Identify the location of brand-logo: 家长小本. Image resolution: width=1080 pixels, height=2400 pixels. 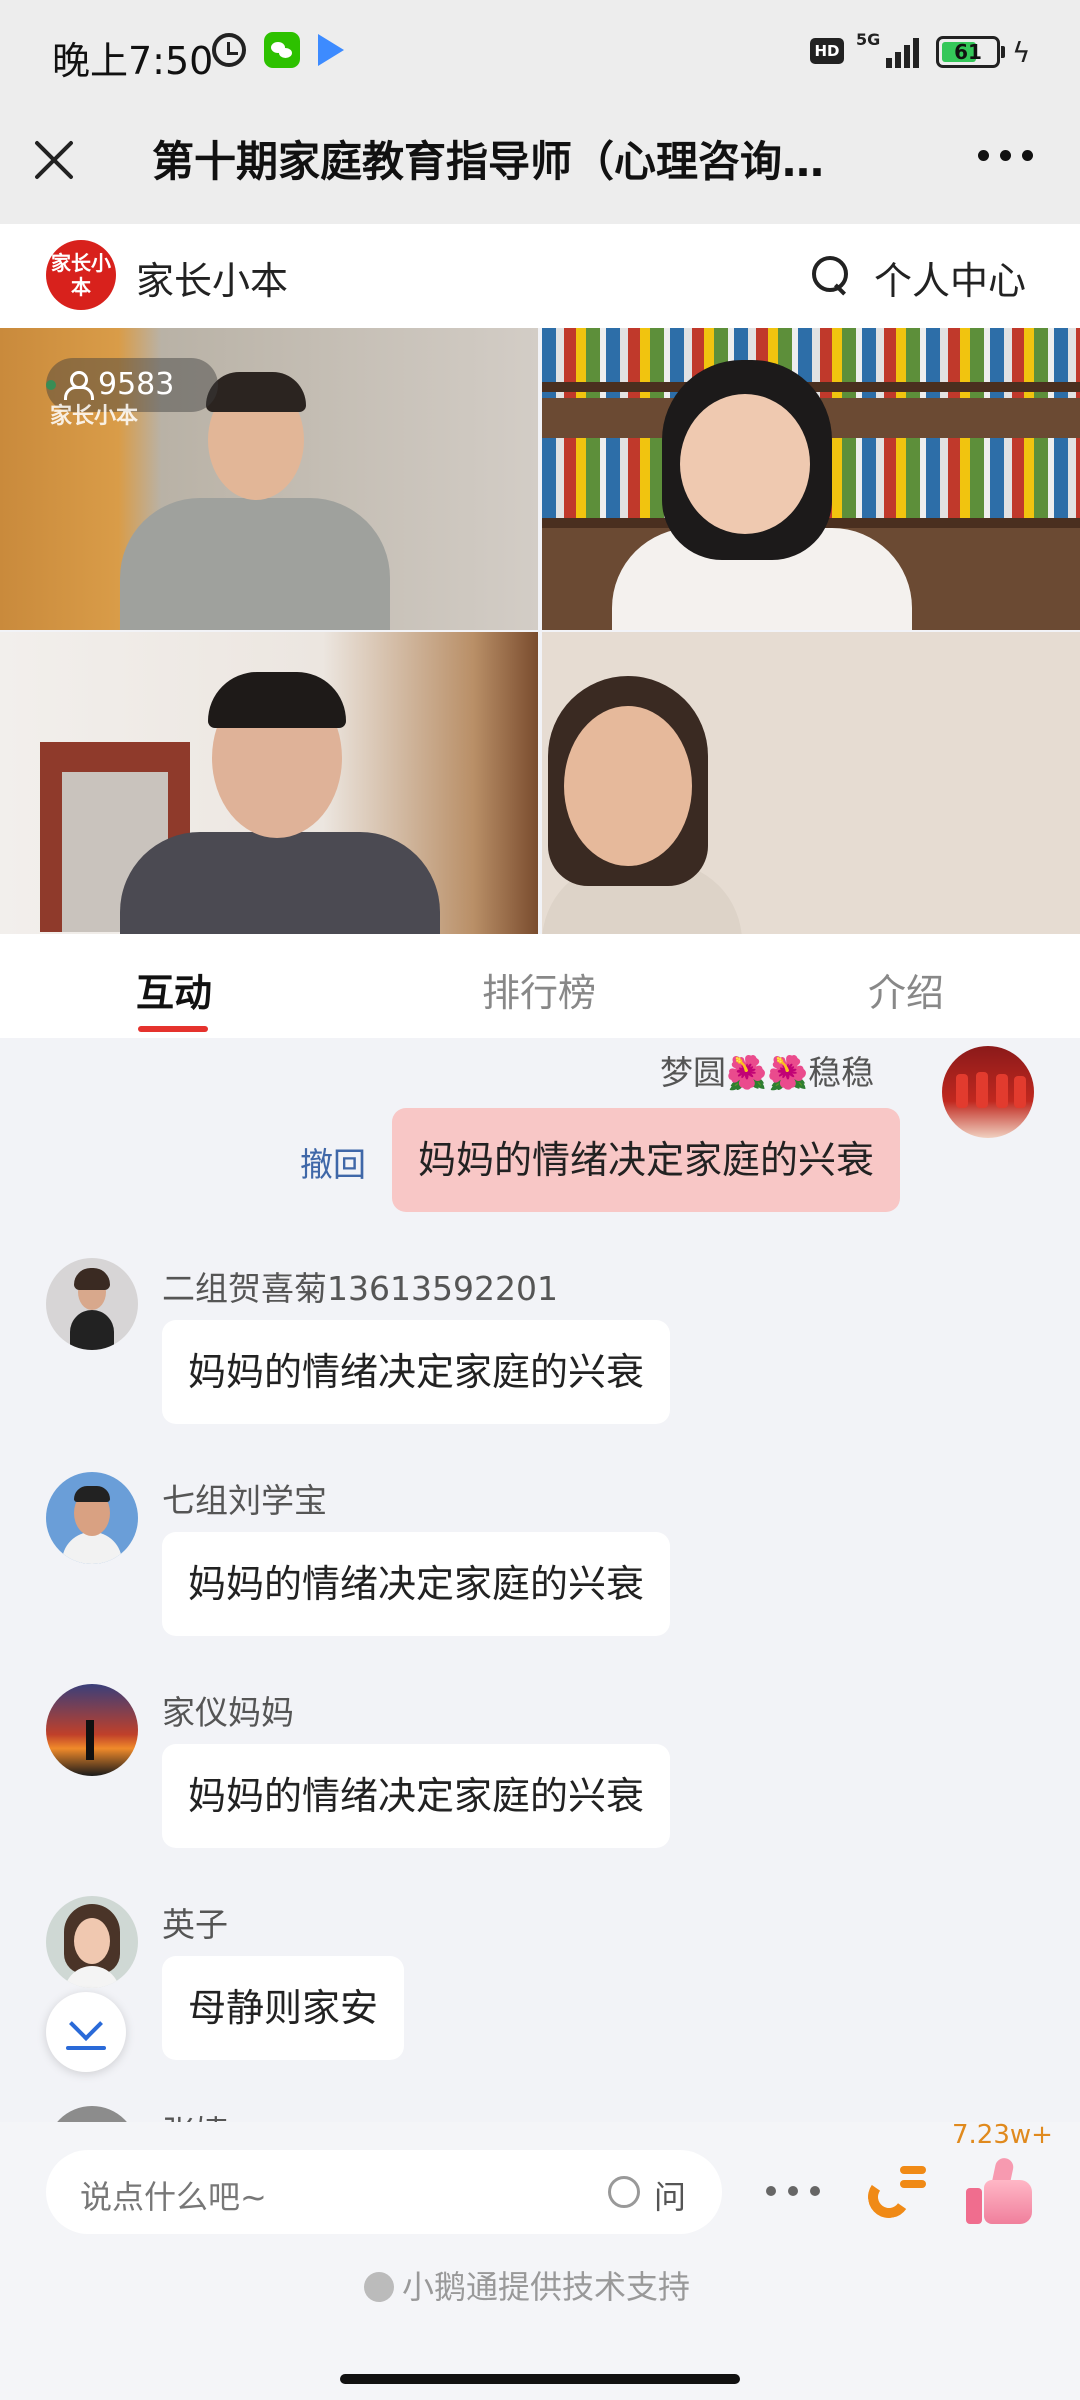
(81, 275).